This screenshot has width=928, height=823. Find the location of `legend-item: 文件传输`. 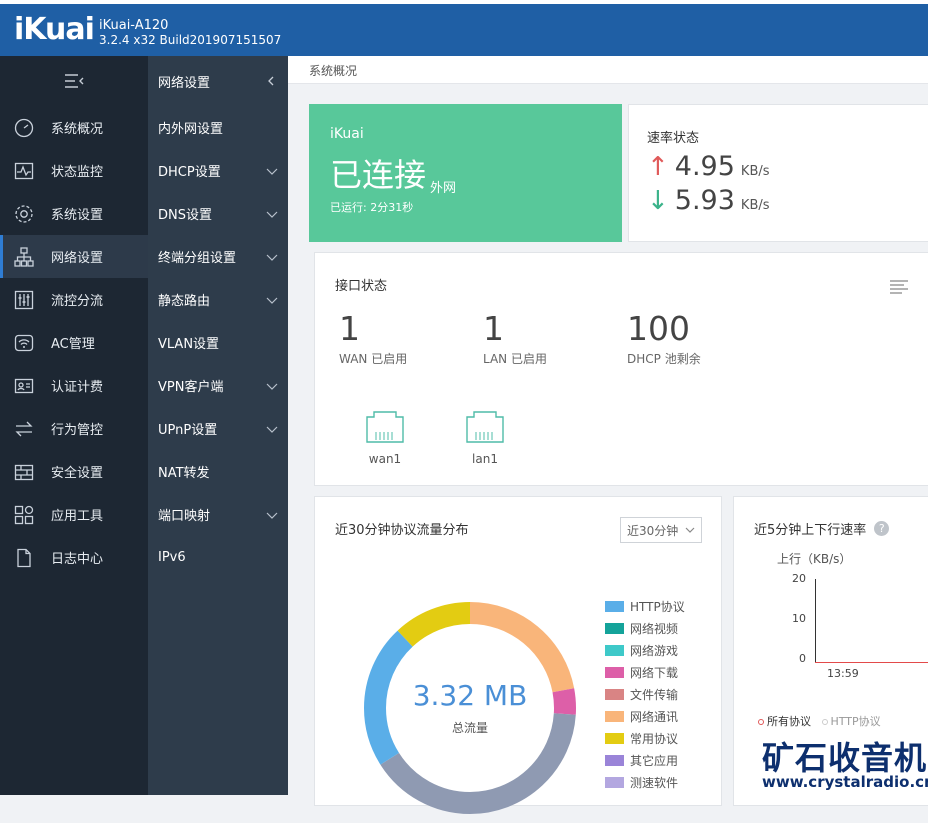

legend-item: 文件传输 is located at coordinates (645, 694).